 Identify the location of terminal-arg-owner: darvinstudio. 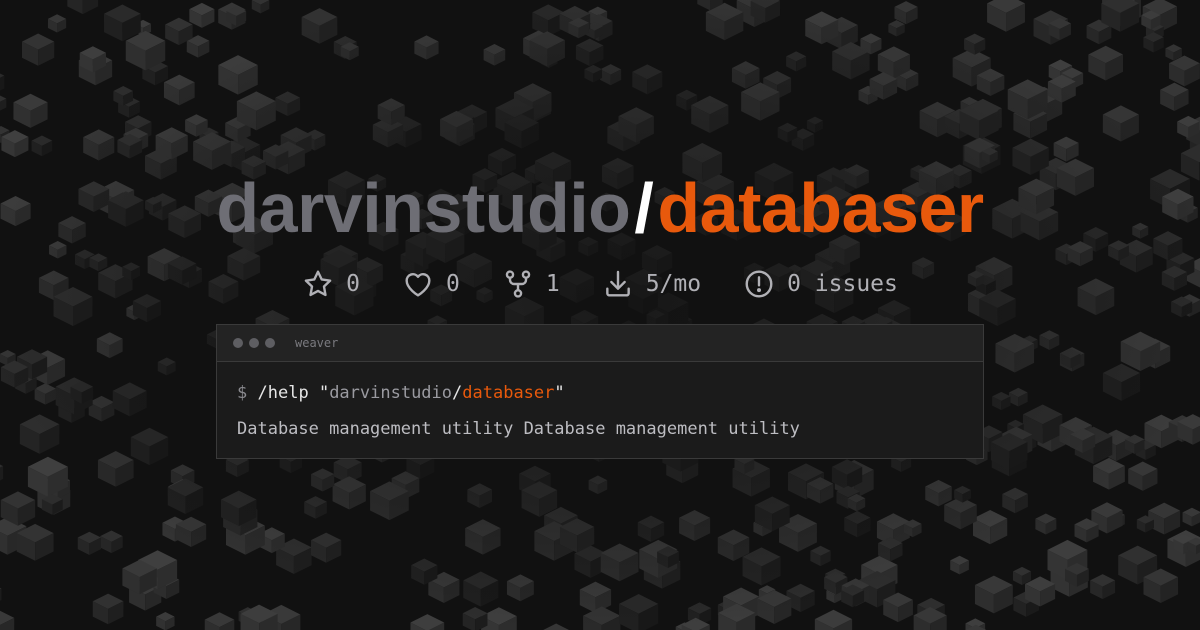
(391, 393).